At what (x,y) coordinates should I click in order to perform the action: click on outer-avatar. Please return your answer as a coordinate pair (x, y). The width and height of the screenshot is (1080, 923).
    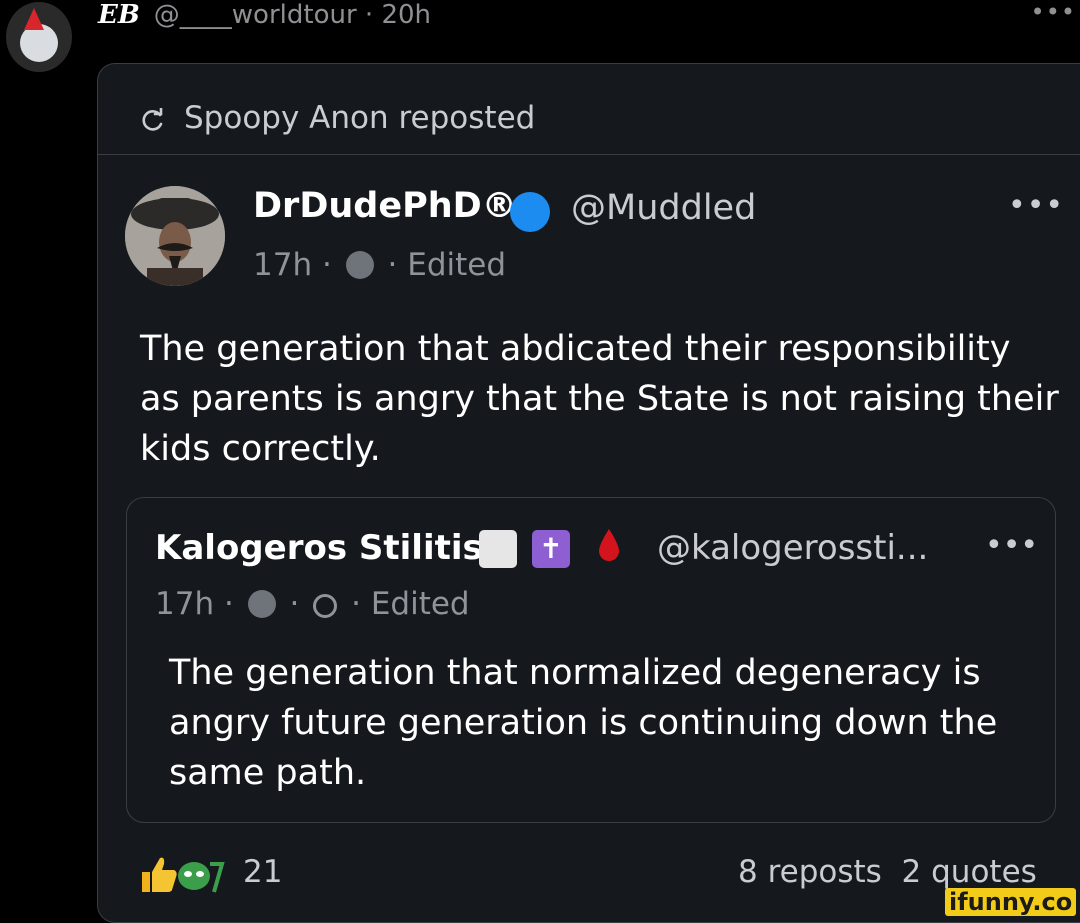
    Looking at the image, I should click on (39, 37).